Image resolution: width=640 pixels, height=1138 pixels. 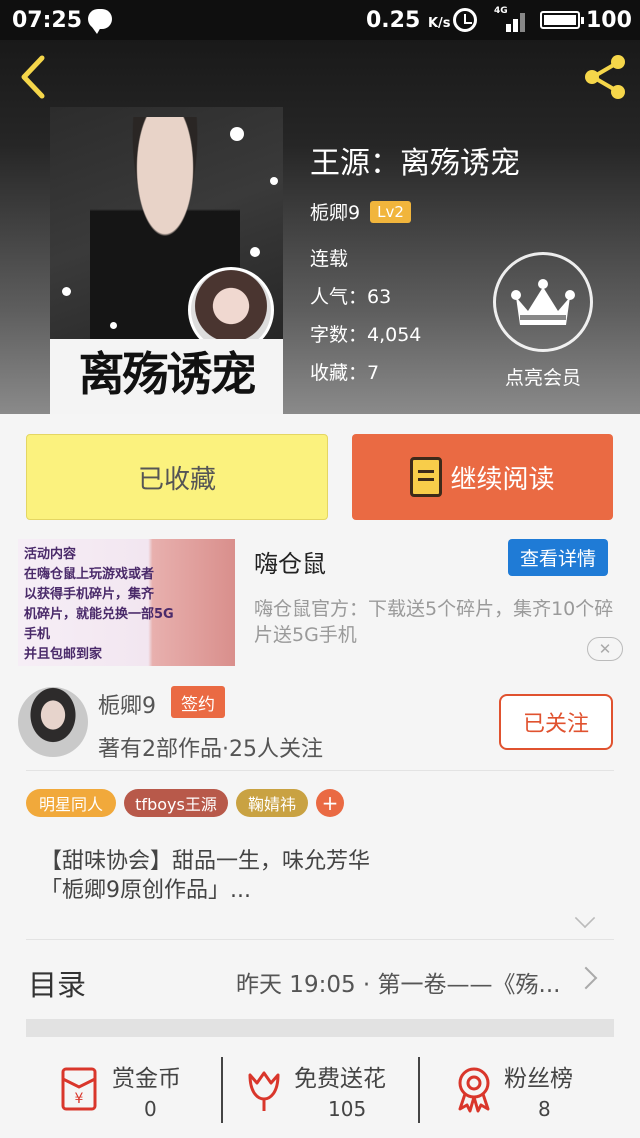 What do you see at coordinates (335, 211) in the screenshot?
I see `book-author: 栀卿9` at bounding box center [335, 211].